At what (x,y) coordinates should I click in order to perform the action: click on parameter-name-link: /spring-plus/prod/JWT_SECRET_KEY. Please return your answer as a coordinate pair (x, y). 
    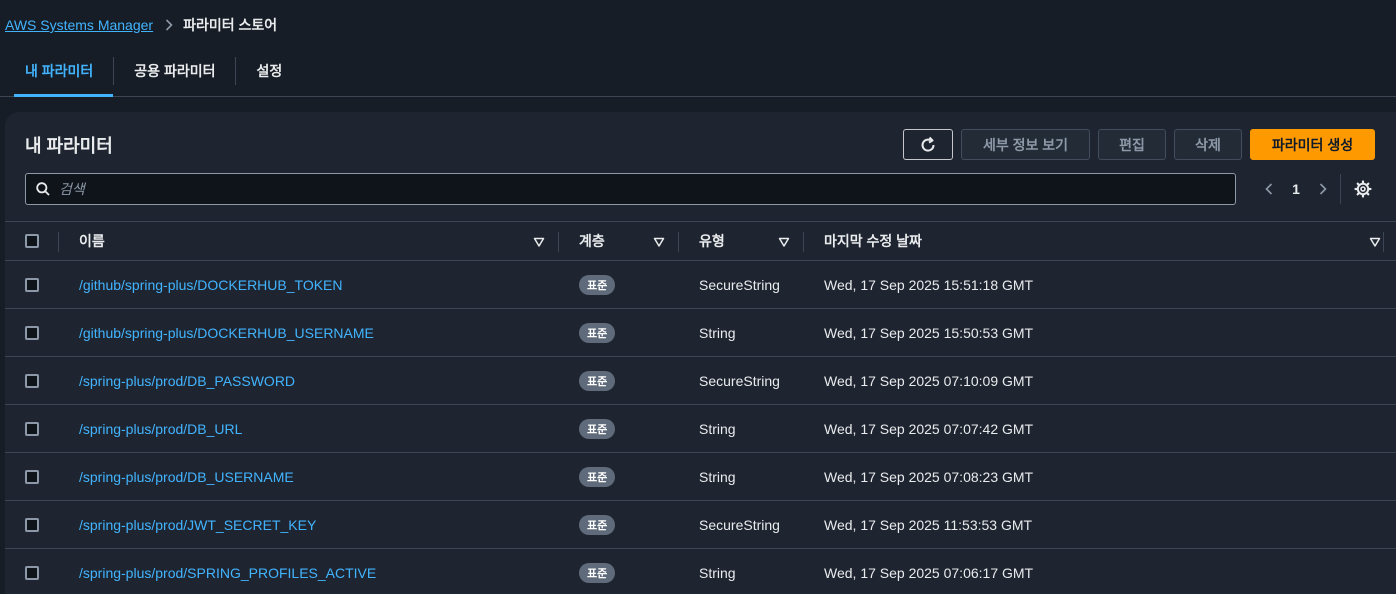
    Looking at the image, I should click on (197, 525).